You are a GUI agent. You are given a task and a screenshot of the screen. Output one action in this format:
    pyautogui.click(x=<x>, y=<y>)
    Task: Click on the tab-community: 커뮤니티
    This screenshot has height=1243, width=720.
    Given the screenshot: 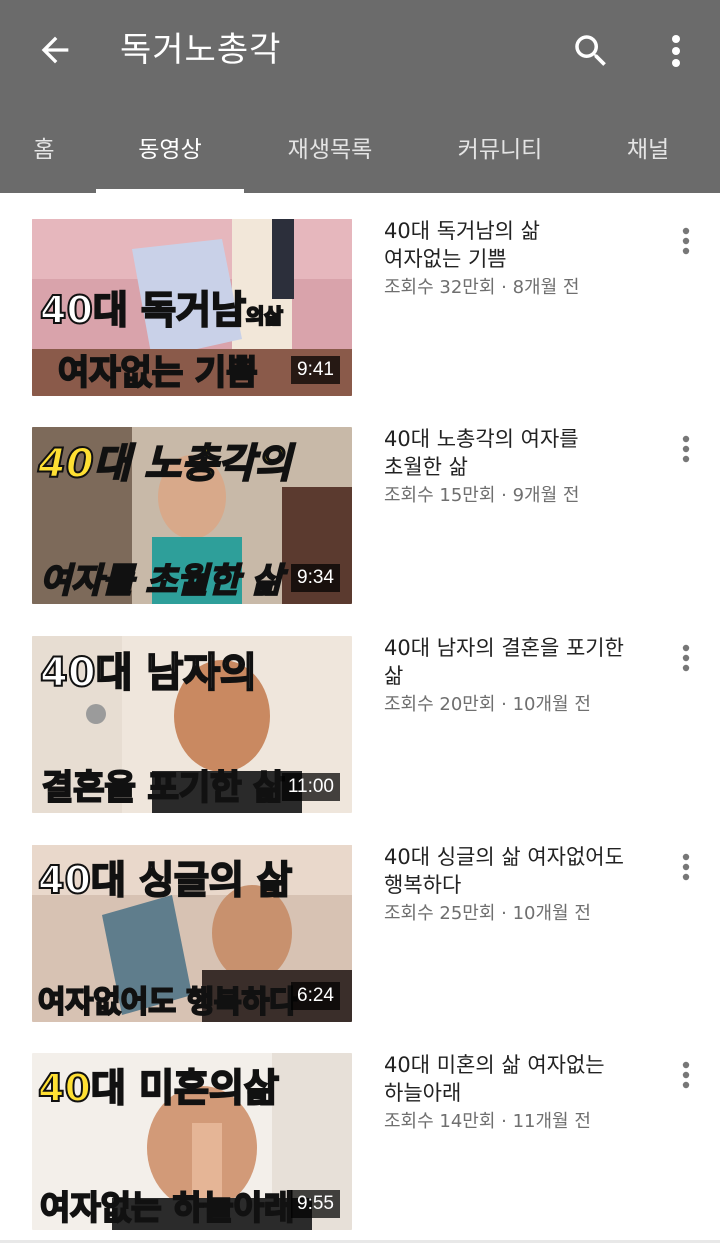 What is the action you would take?
    pyautogui.click(x=500, y=146)
    